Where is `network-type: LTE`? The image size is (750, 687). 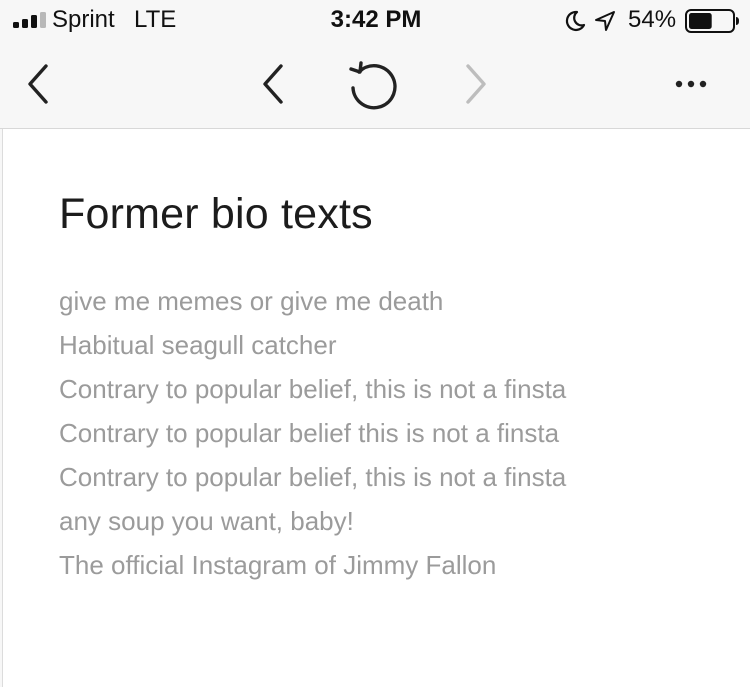 network-type: LTE is located at coordinates (155, 19).